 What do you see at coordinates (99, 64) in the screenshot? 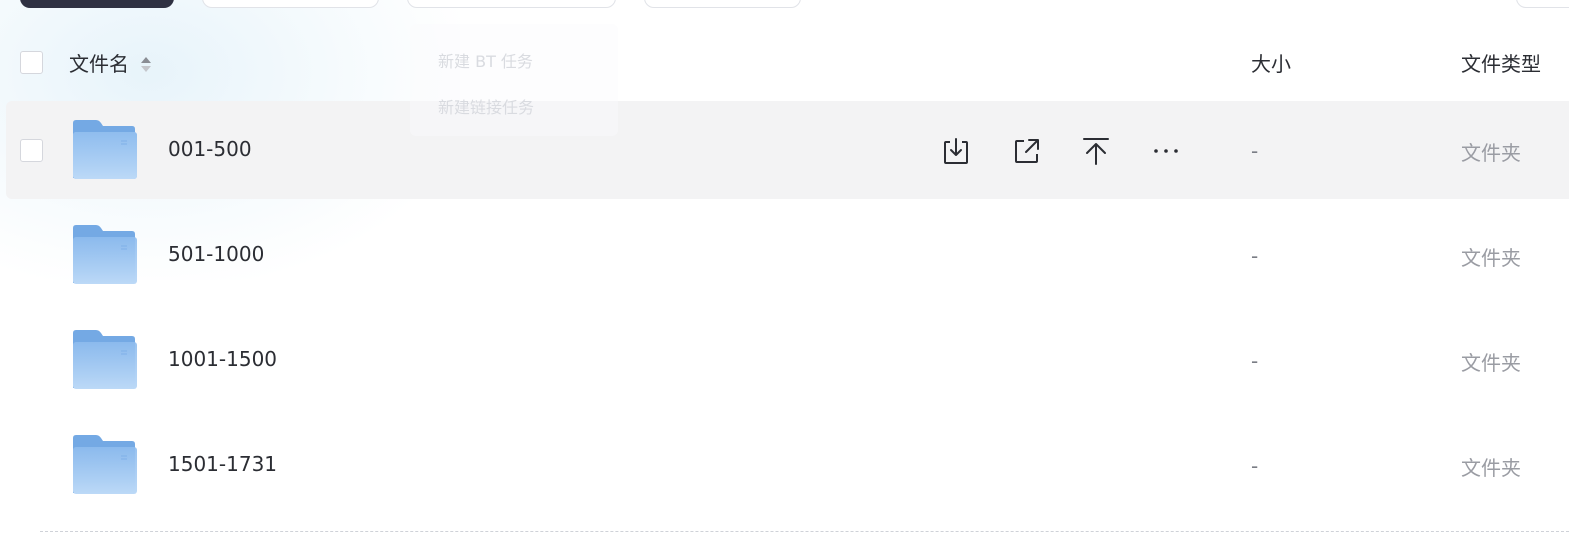
I see `column-header-name: 文件名` at bounding box center [99, 64].